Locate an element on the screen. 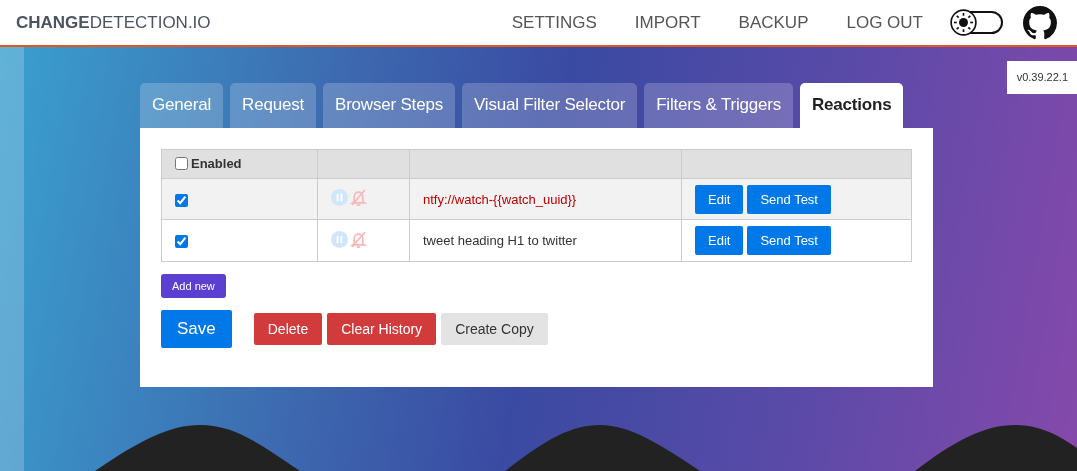 The height and width of the screenshot is (471, 1077). tab: Browser Steps is located at coordinates (389, 105).